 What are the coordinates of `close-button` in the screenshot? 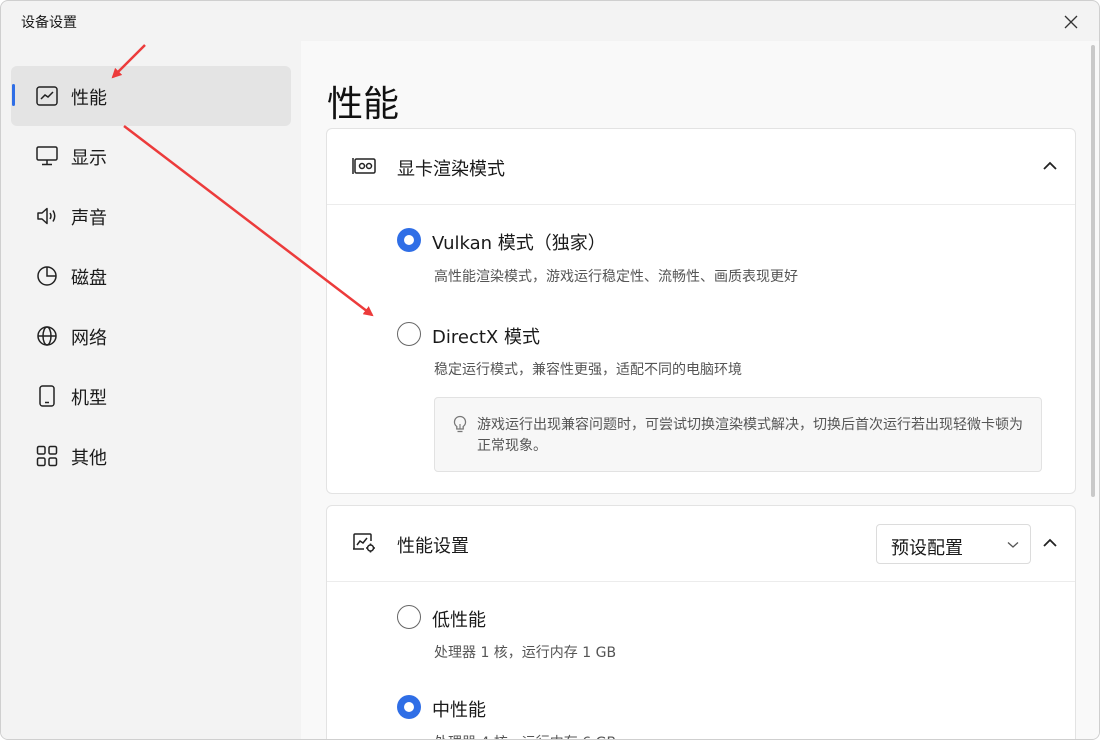 It's located at (1071, 22).